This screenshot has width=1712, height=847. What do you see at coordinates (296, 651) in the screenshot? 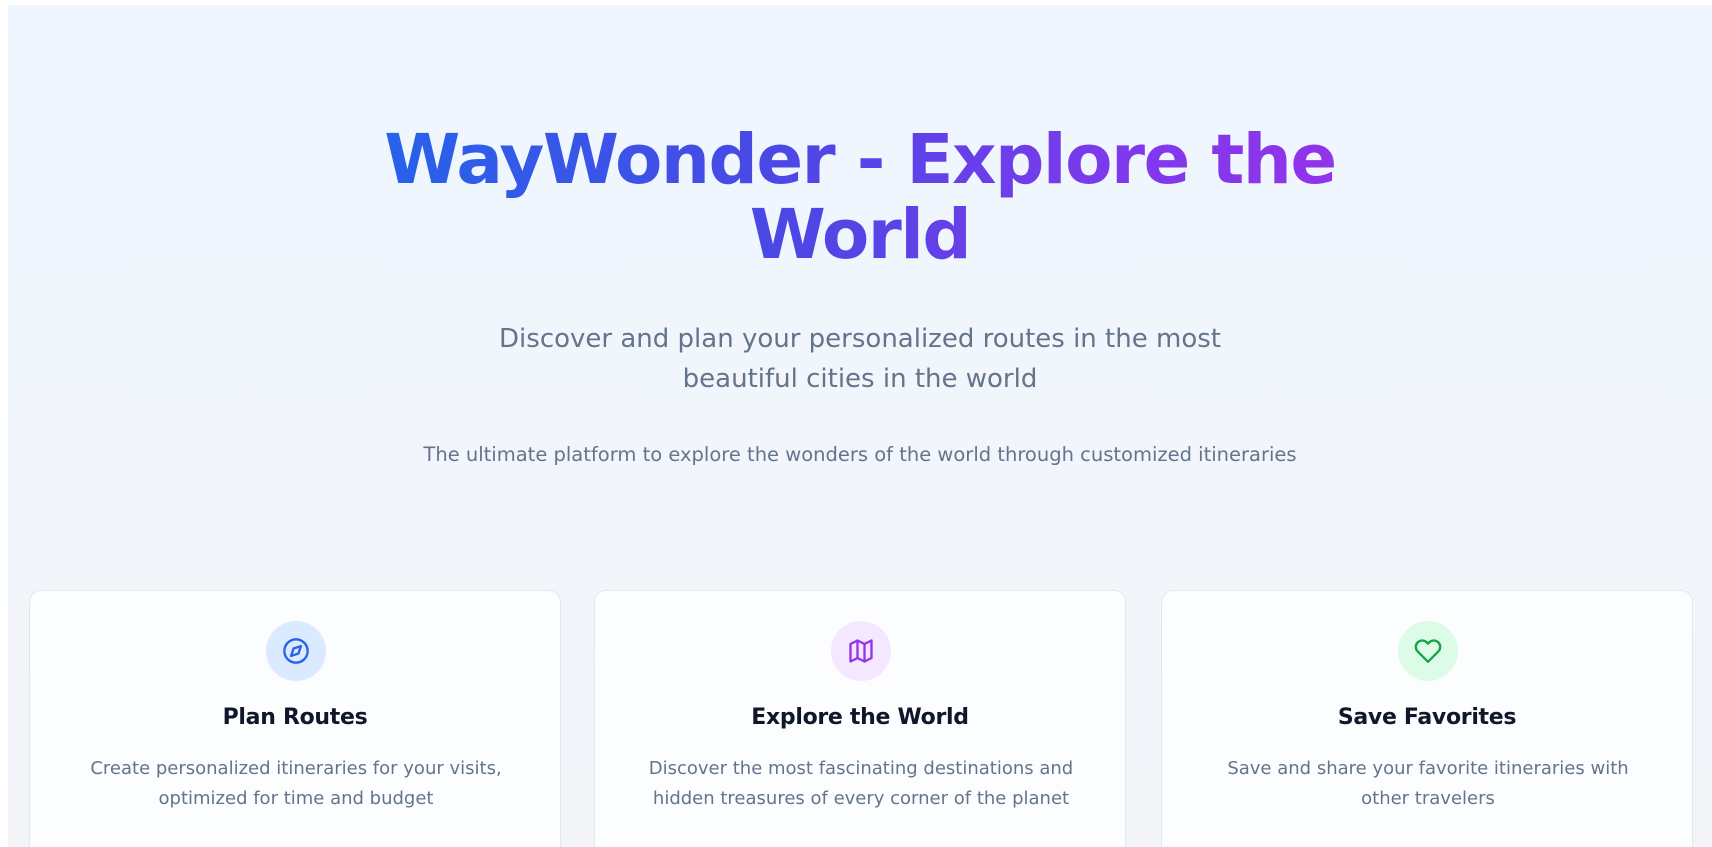
I see `compass-icon` at bounding box center [296, 651].